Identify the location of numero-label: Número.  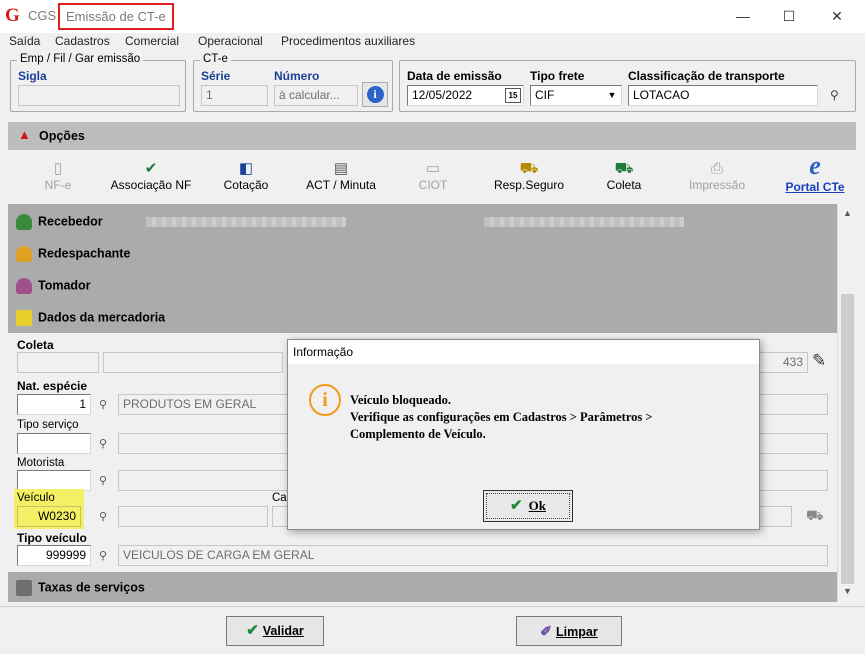
(297, 76).